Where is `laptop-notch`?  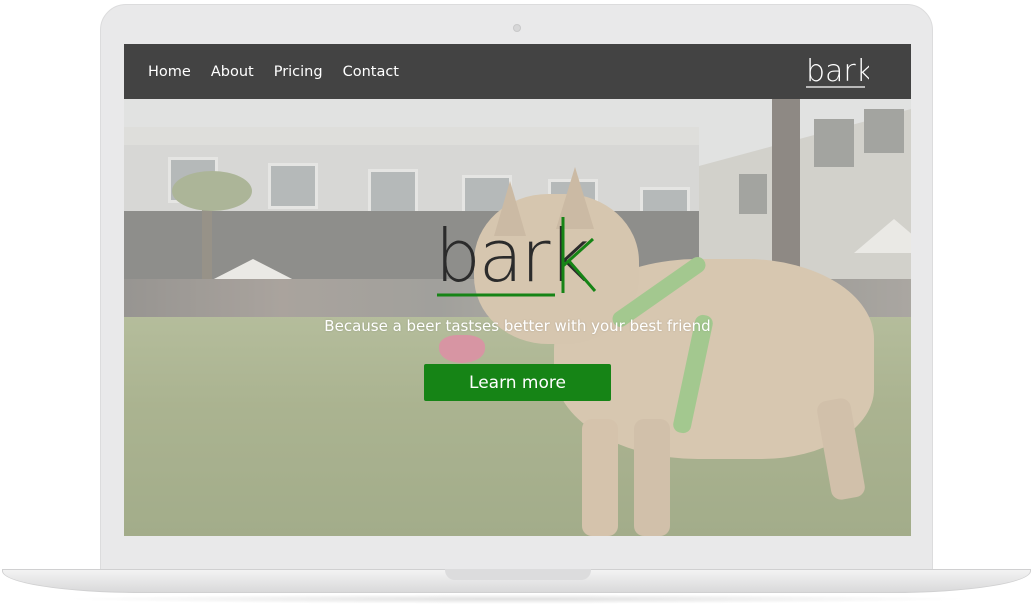 laptop-notch is located at coordinates (518, 574).